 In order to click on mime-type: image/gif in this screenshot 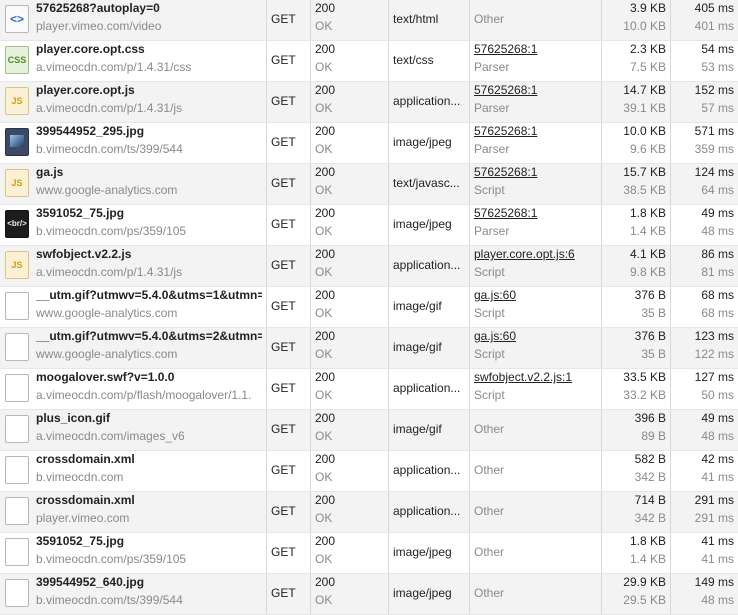, I will do `click(417, 347)`.